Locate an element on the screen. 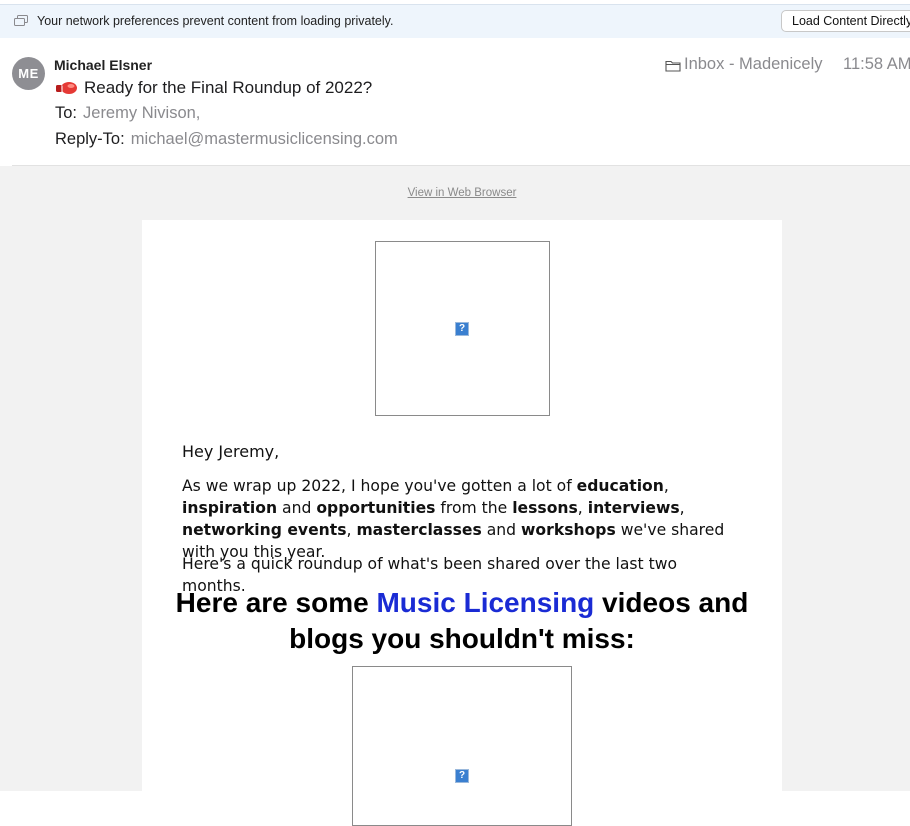 The width and height of the screenshot is (910, 826). subject-line: Ready for the Final Roundup of 2022? is located at coordinates (213, 88).